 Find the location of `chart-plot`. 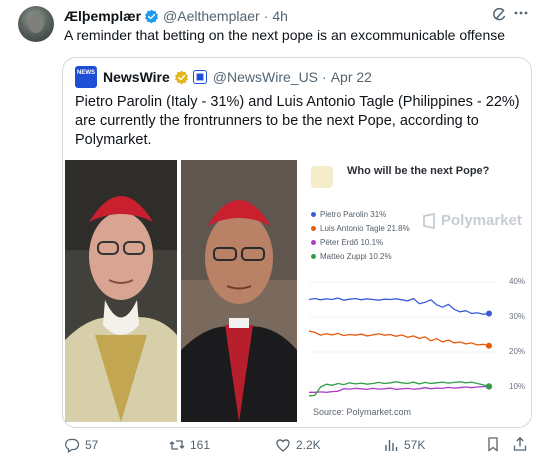

chart-plot is located at coordinates (402, 339).